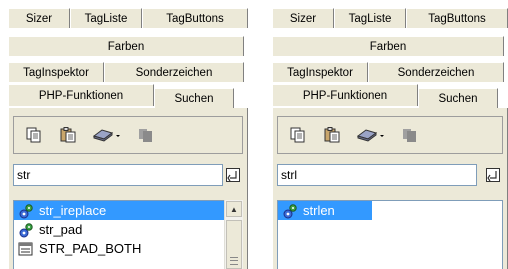  What do you see at coordinates (325, 210) in the screenshot?
I see `list-item: strlen` at bounding box center [325, 210].